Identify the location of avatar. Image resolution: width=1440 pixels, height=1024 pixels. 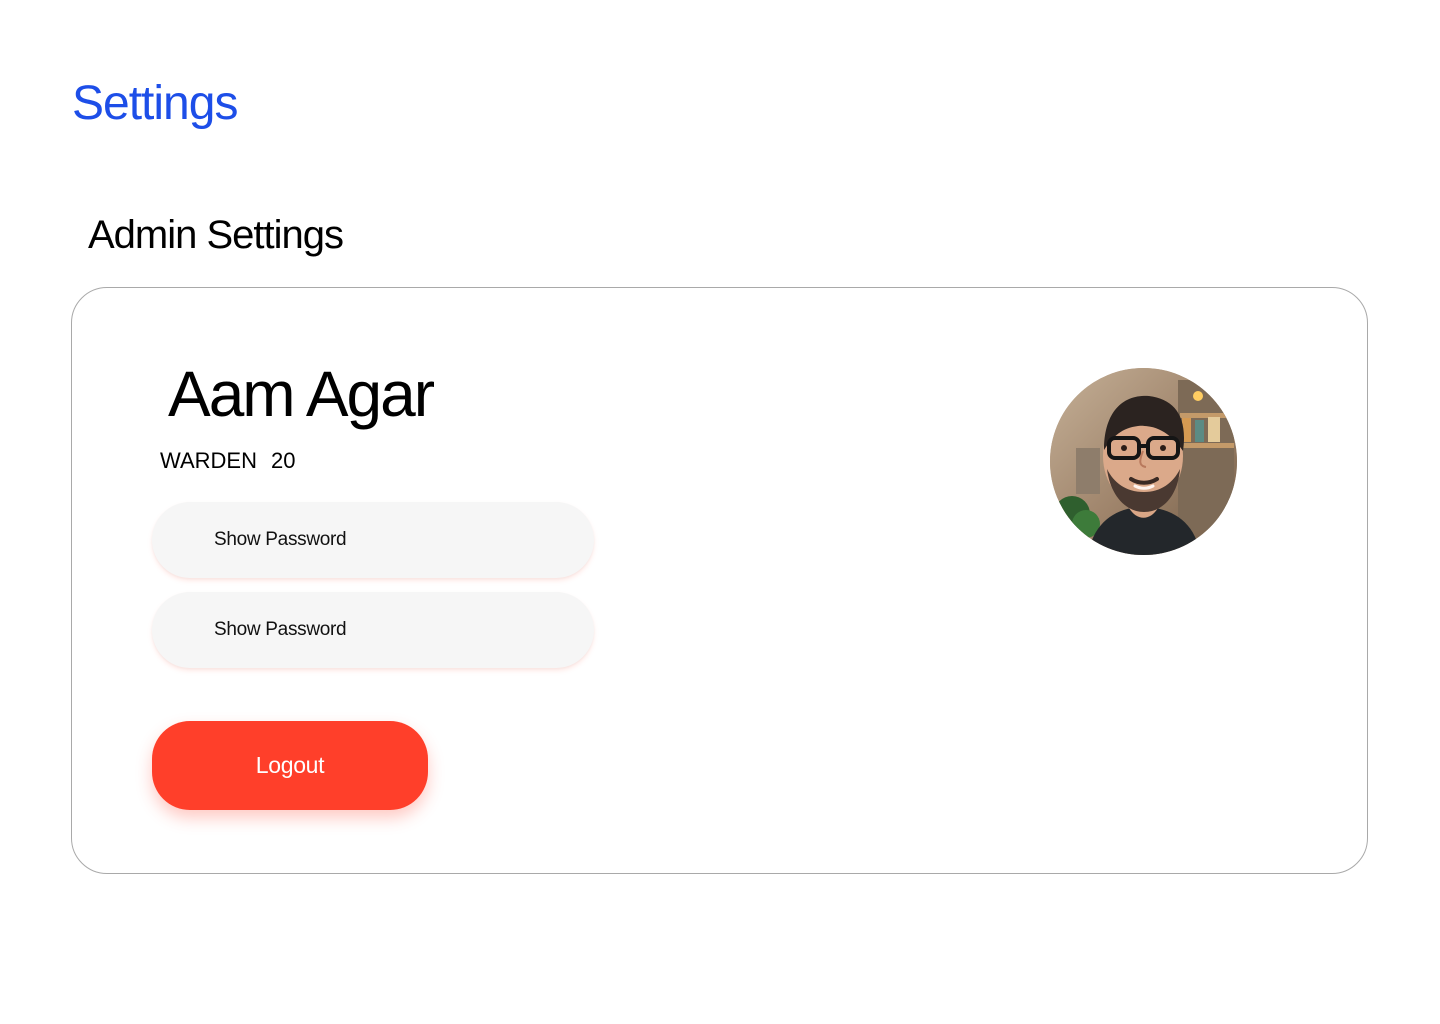
(1143, 461).